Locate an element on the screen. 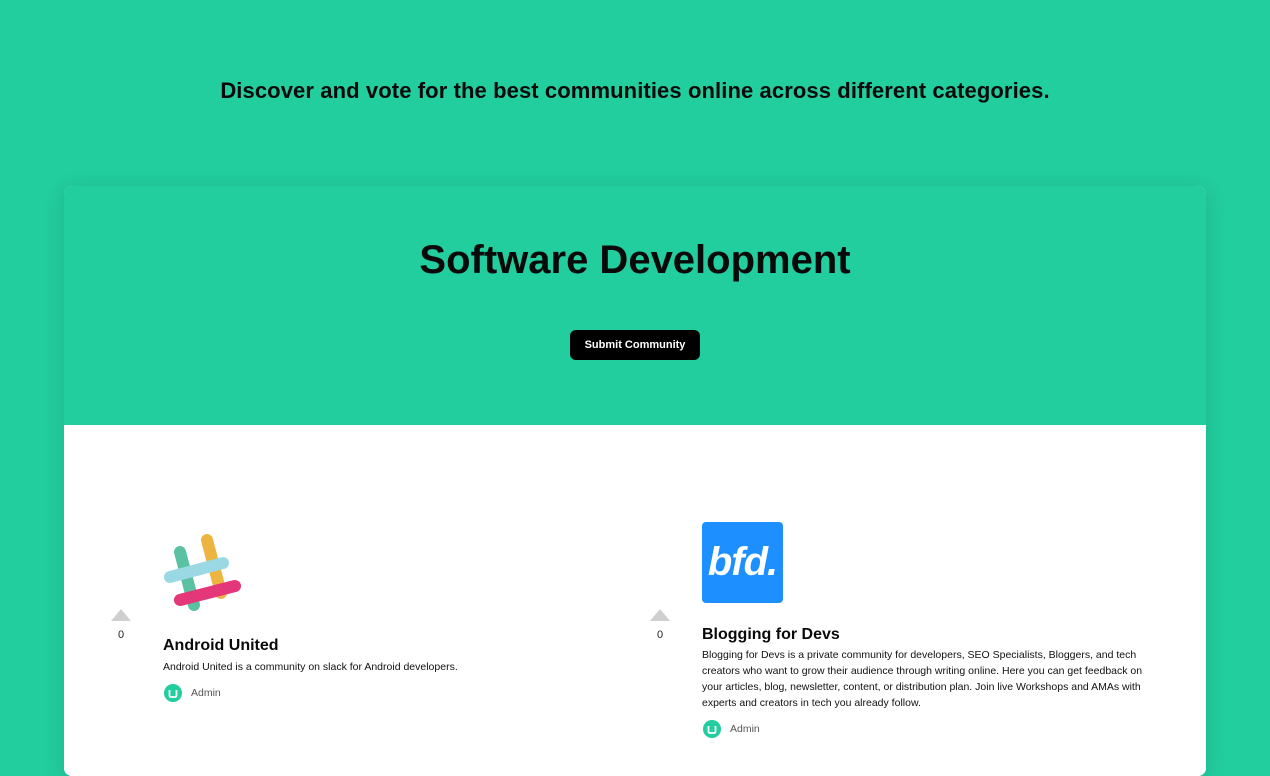 Image resolution: width=1270 pixels, height=776 pixels. bfd-logo-text: bfd. is located at coordinates (742, 562).